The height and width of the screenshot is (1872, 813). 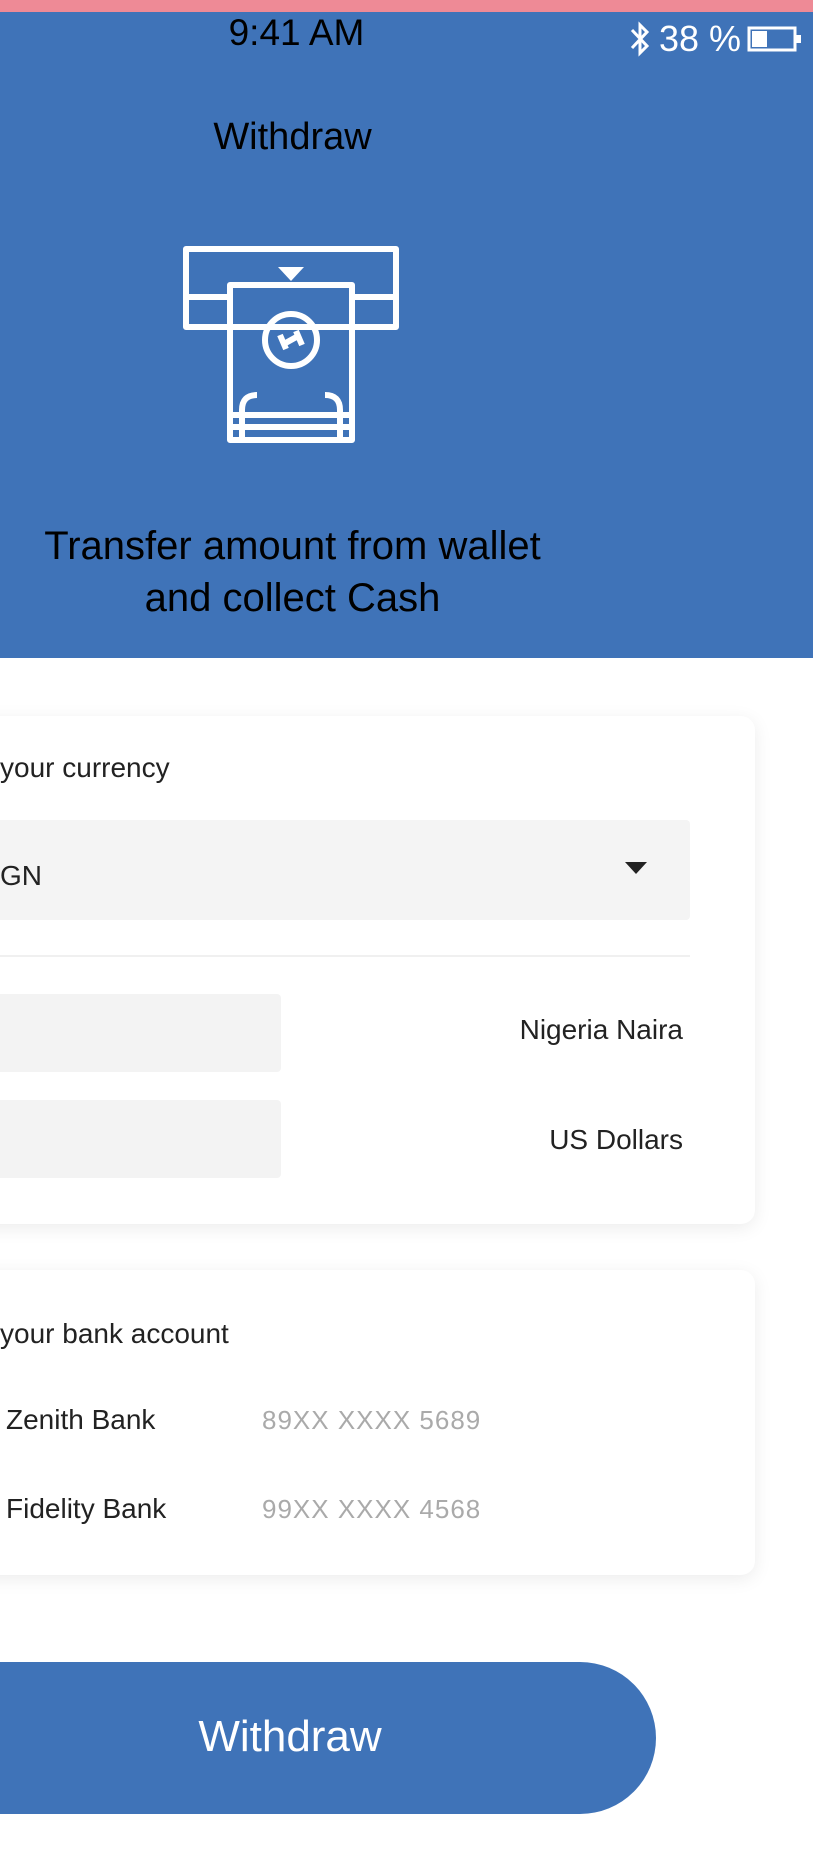 What do you see at coordinates (296, 32) in the screenshot?
I see `status-time: 9:41 AM` at bounding box center [296, 32].